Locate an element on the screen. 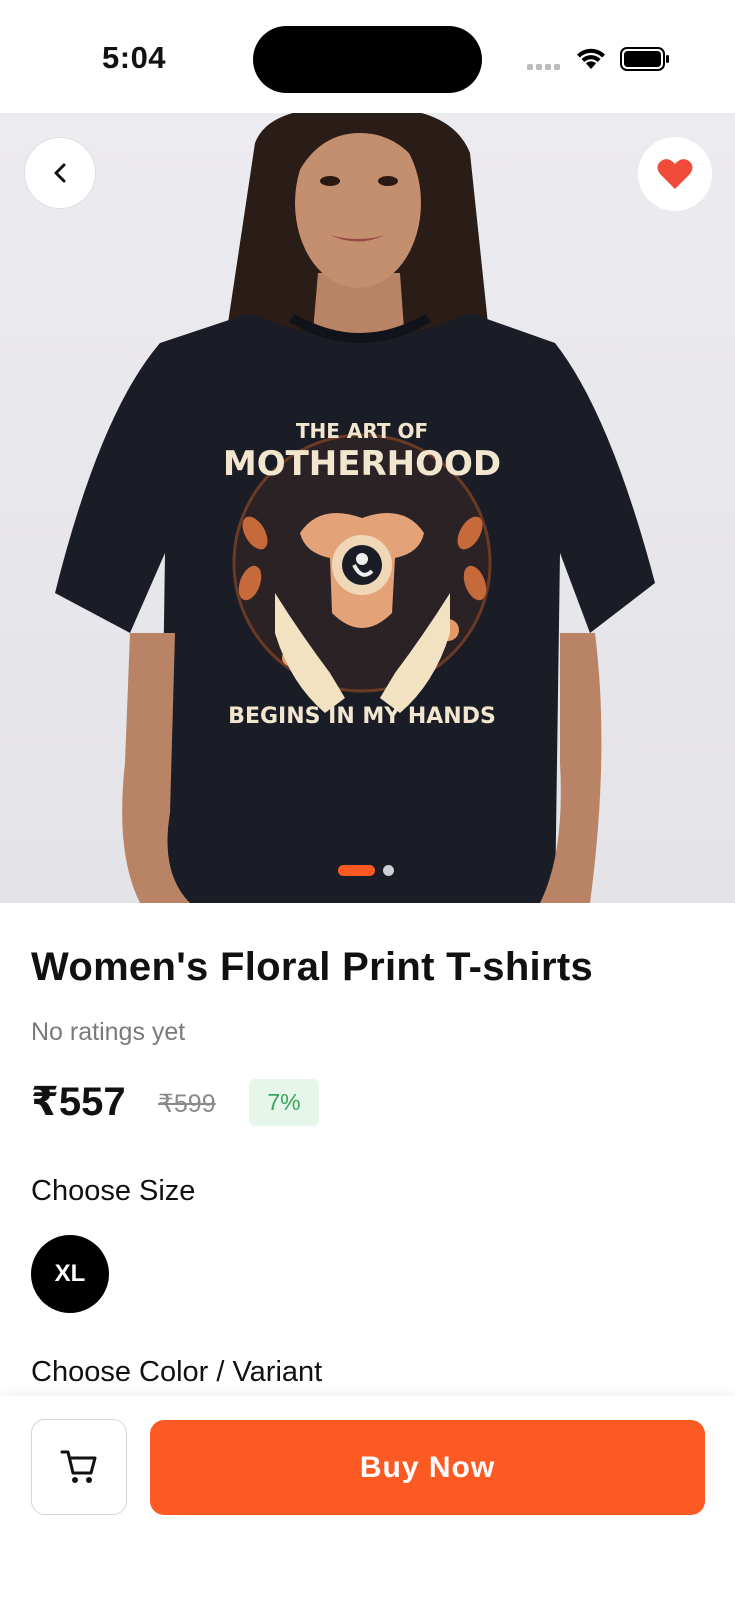 The height and width of the screenshot is (1600, 735). wishlist-button is located at coordinates (675, 174).